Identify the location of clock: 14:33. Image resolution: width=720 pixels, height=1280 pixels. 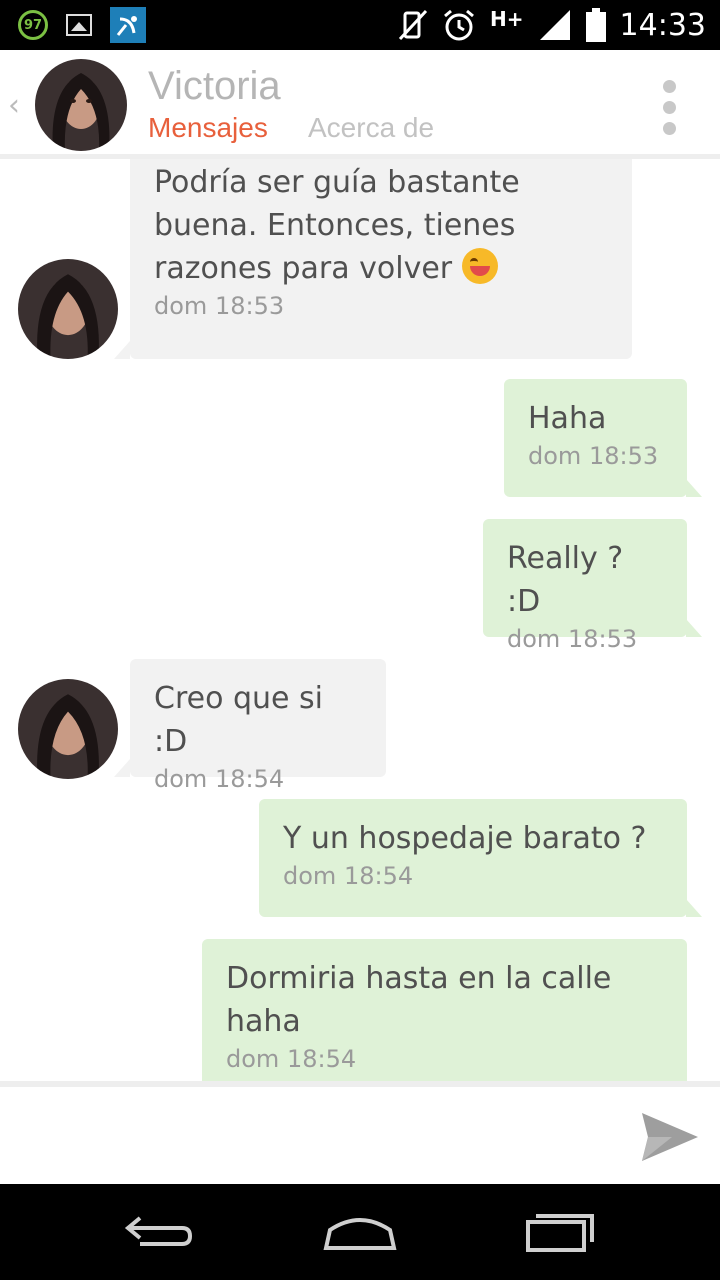
(662, 25).